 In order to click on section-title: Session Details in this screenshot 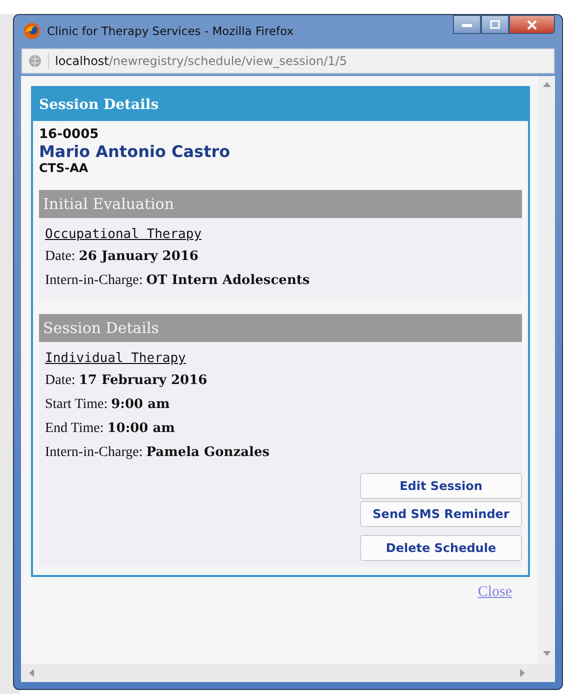, I will do `click(101, 328)`.